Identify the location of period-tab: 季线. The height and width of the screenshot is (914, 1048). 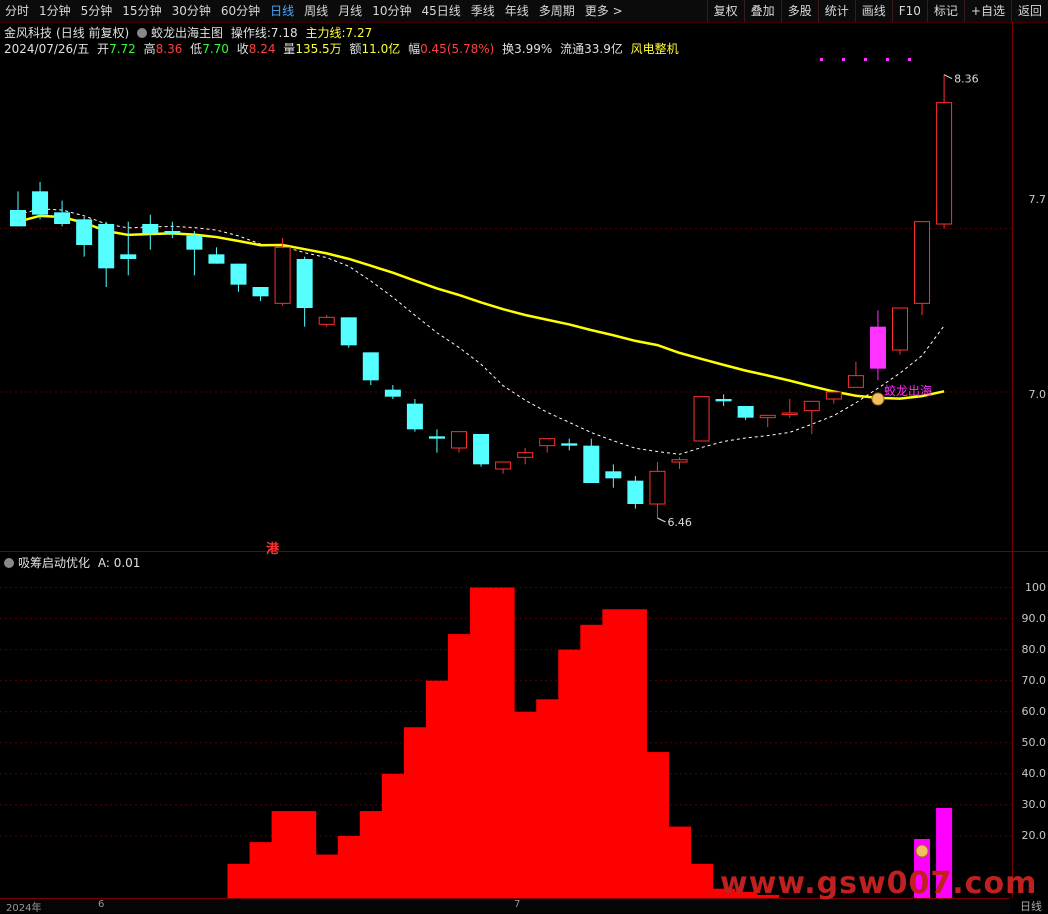
(483, 11).